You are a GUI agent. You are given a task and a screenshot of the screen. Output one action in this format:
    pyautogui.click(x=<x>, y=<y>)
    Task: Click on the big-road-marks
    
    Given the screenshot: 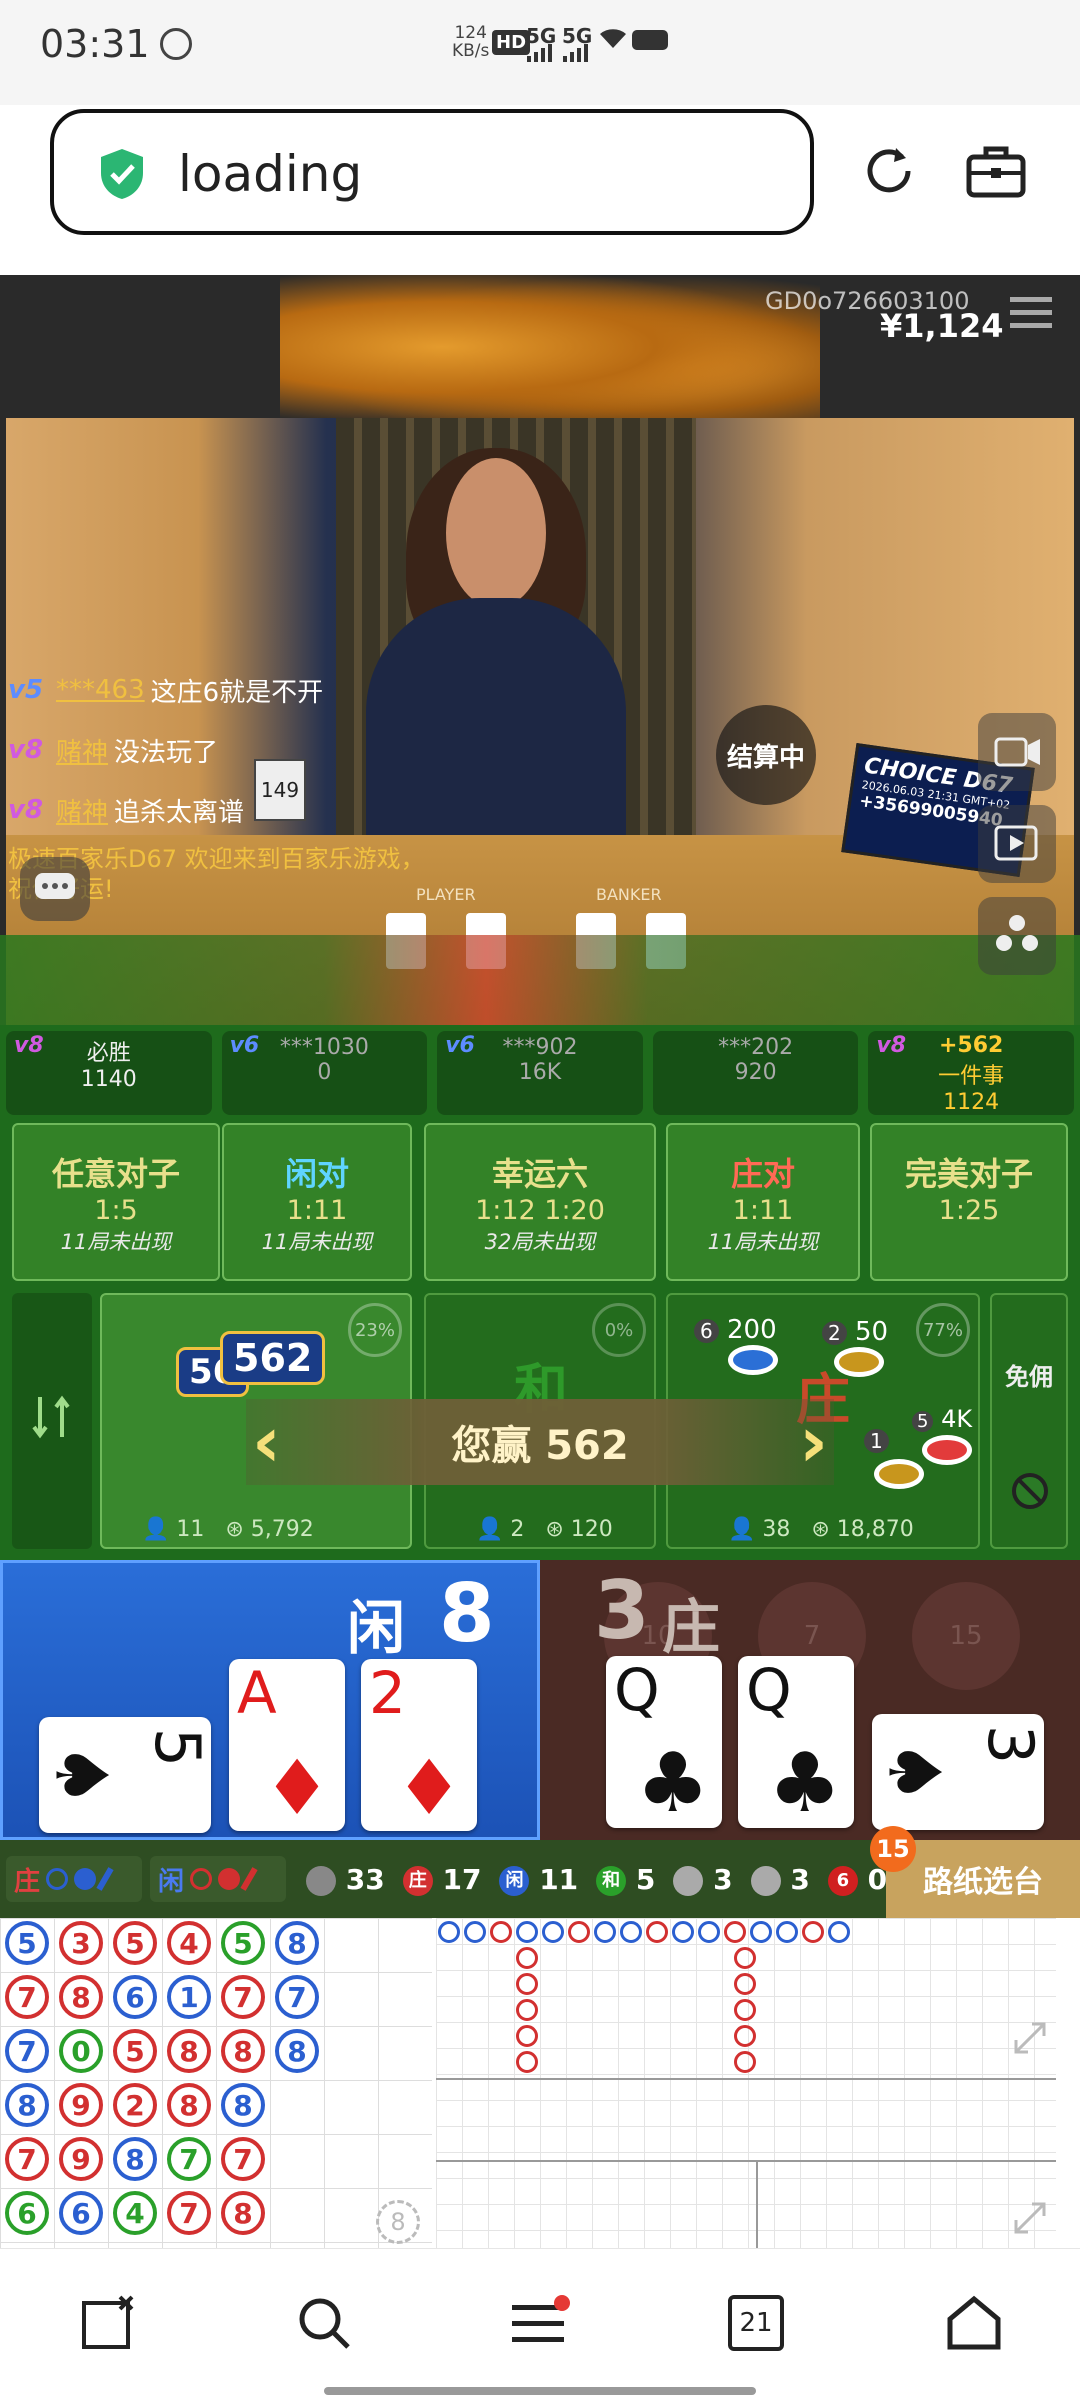 What is the action you would take?
    pyautogui.click(x=746, y=2083)
    